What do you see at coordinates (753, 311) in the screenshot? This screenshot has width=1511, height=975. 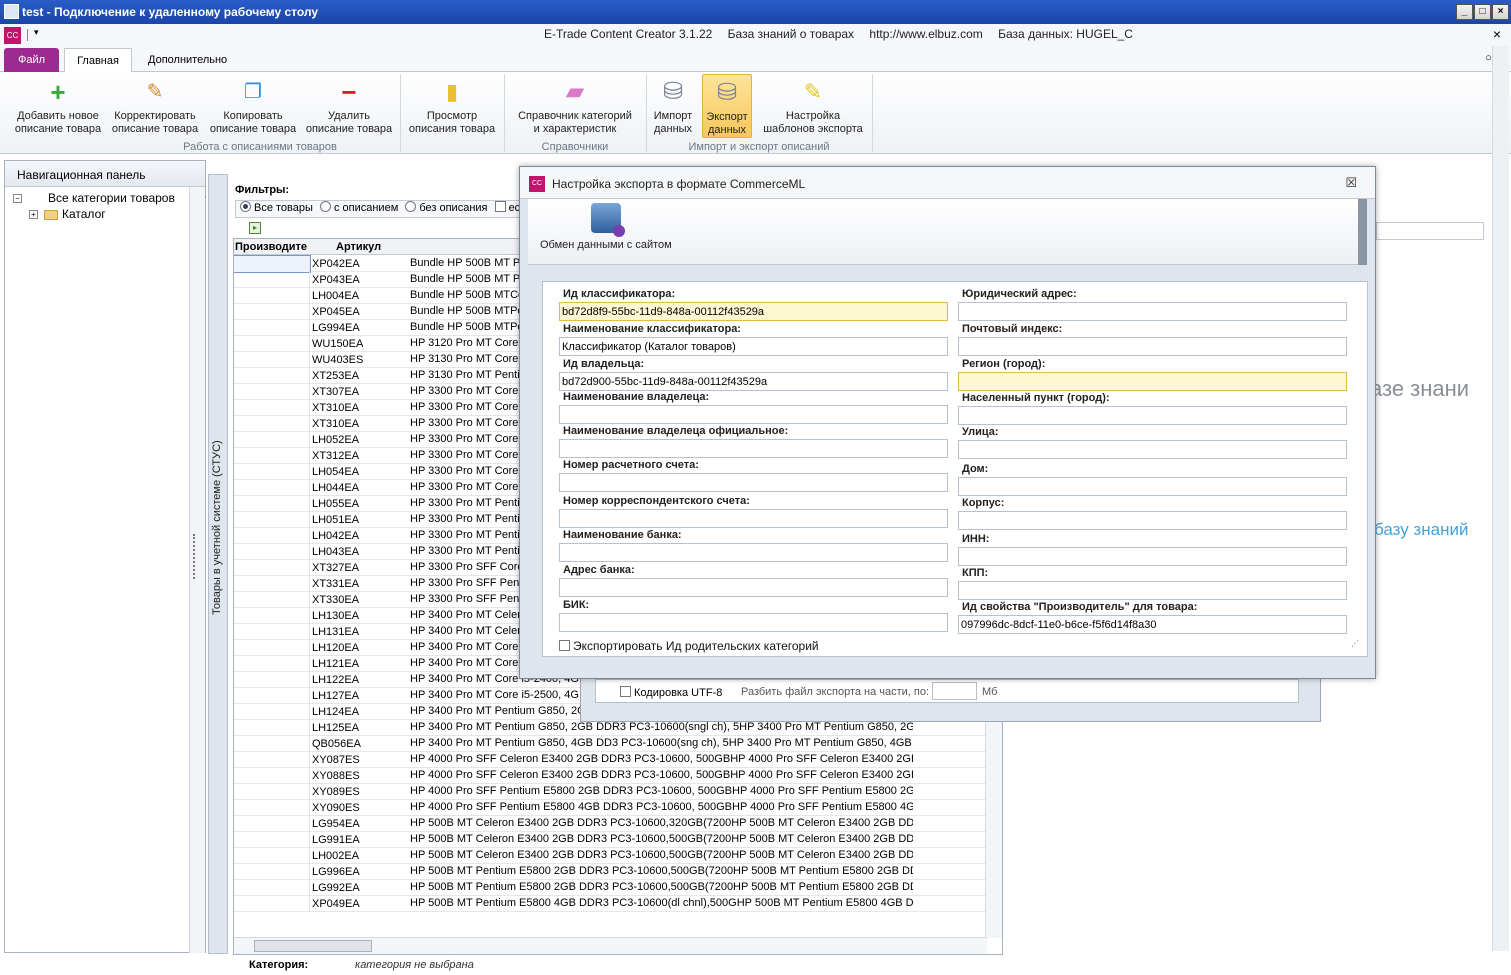 I see `left-field-input: bd72d8f9-55bc-11d9-848a-00112f43529a` at bounding box center [753, 311].